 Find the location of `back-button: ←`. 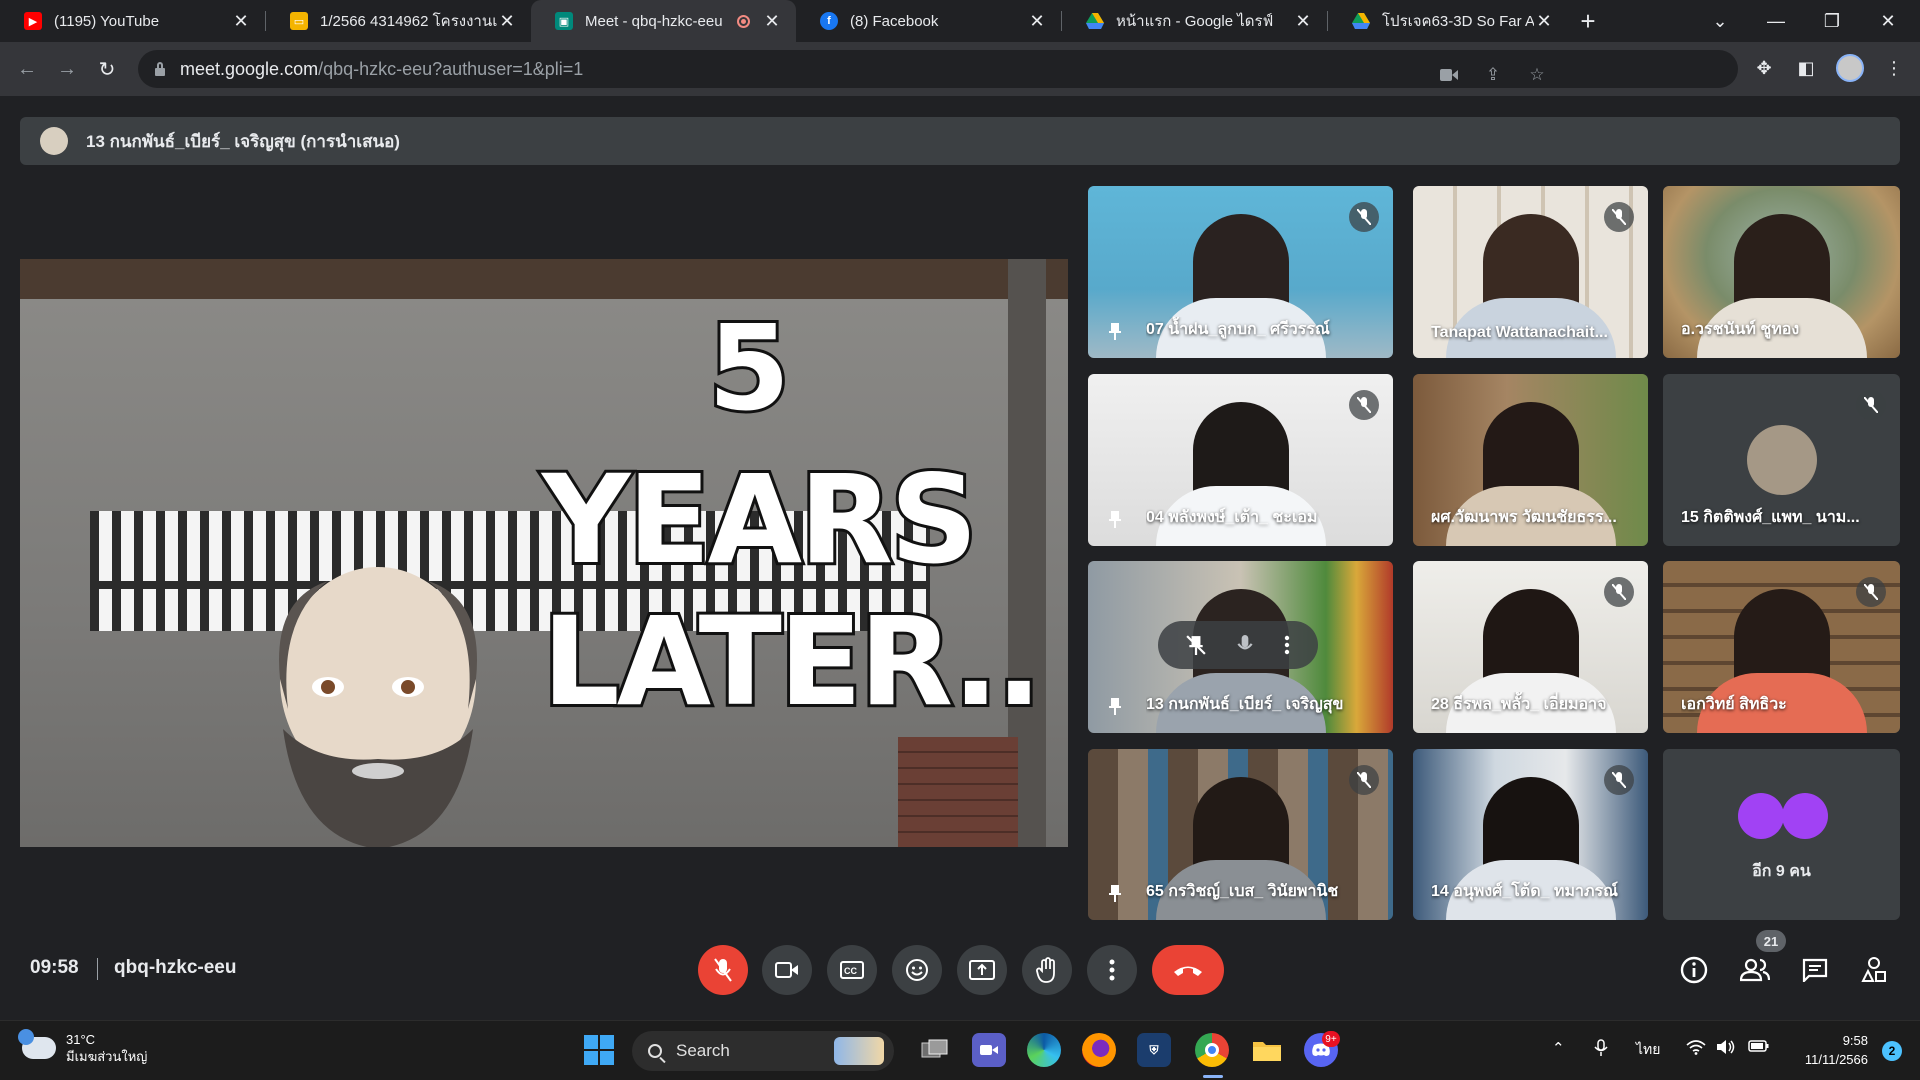

back-button: ← is located at coordinates (27, 69).